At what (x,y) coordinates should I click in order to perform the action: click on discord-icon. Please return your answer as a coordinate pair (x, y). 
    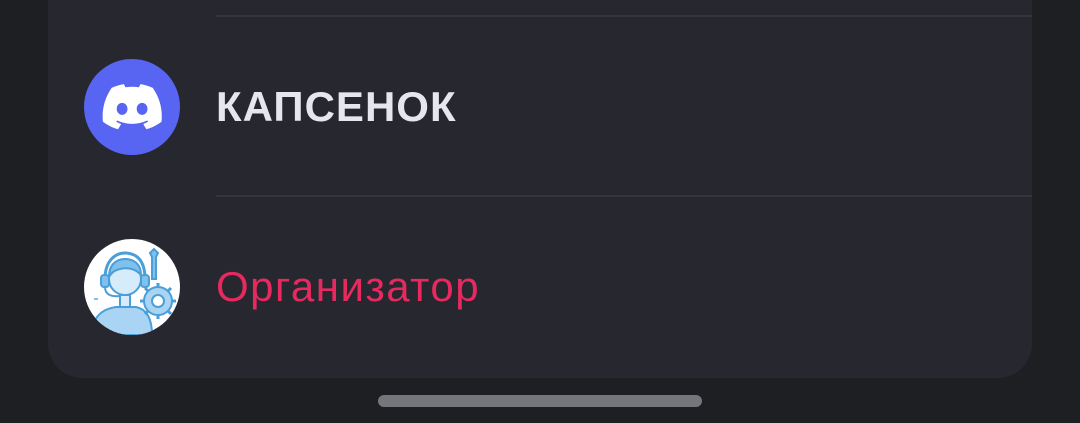
    Looking at the image, I should click on (132, 107).